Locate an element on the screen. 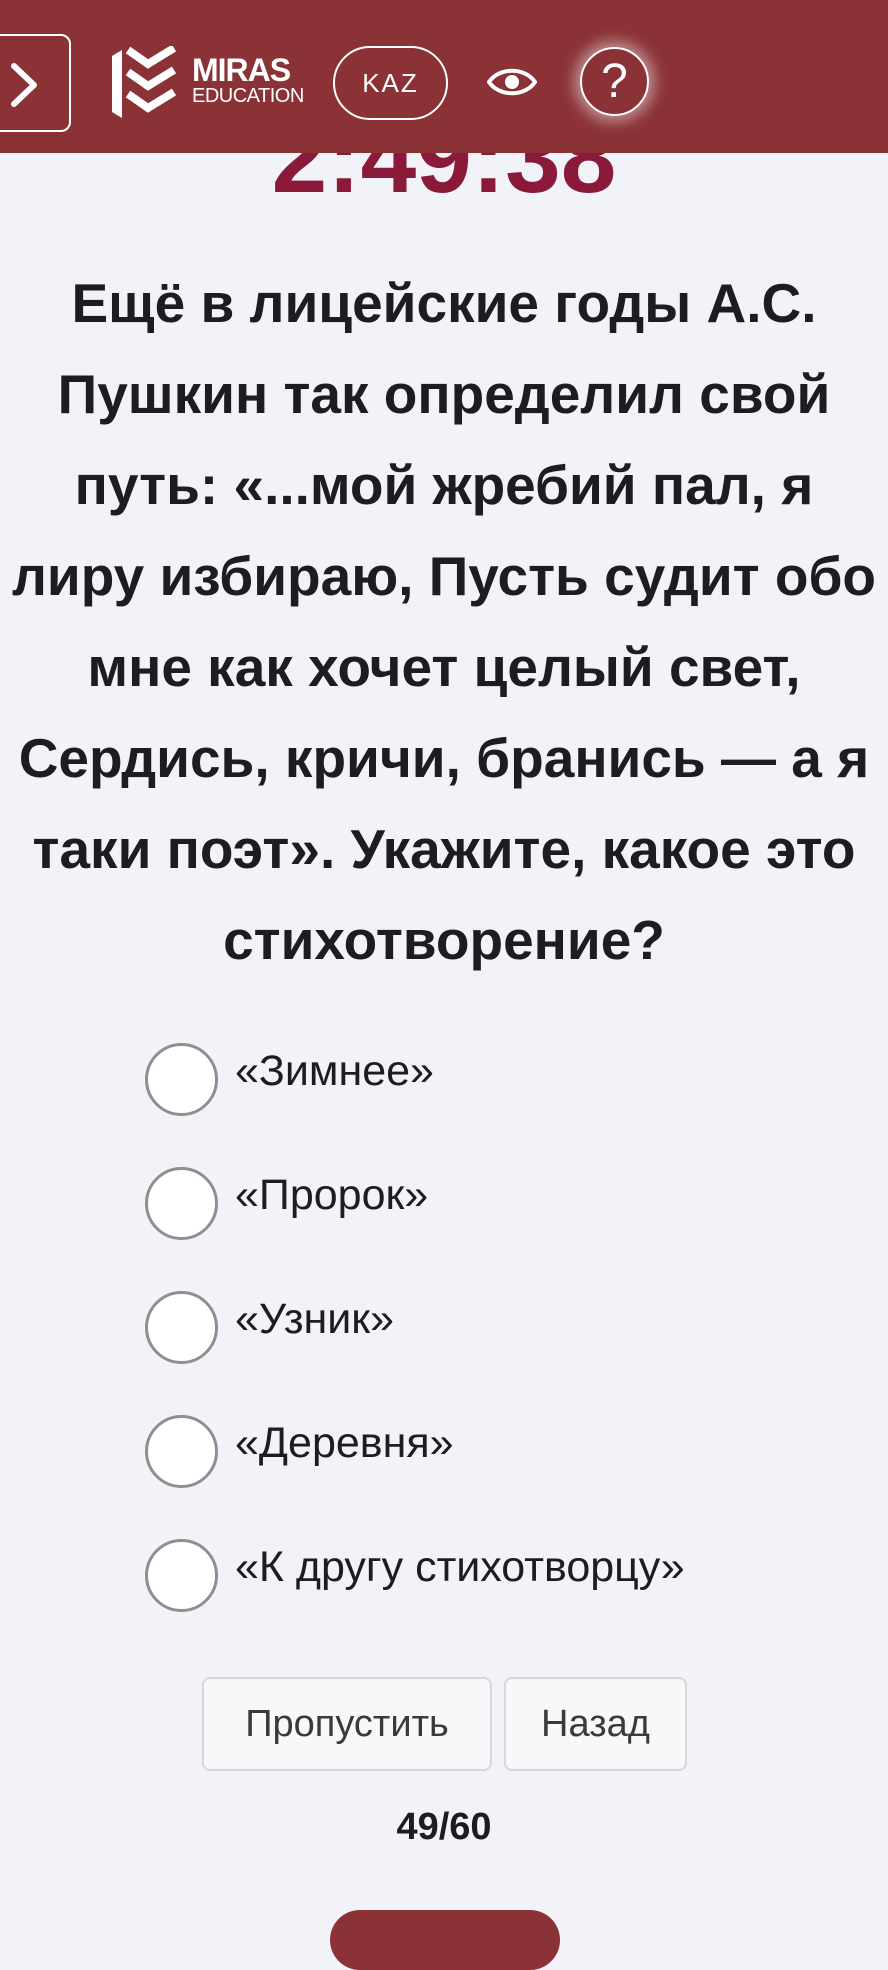 This screenshot has height=1970, width=888. question-line: стихотворение? is located at coordinates (444, 940).